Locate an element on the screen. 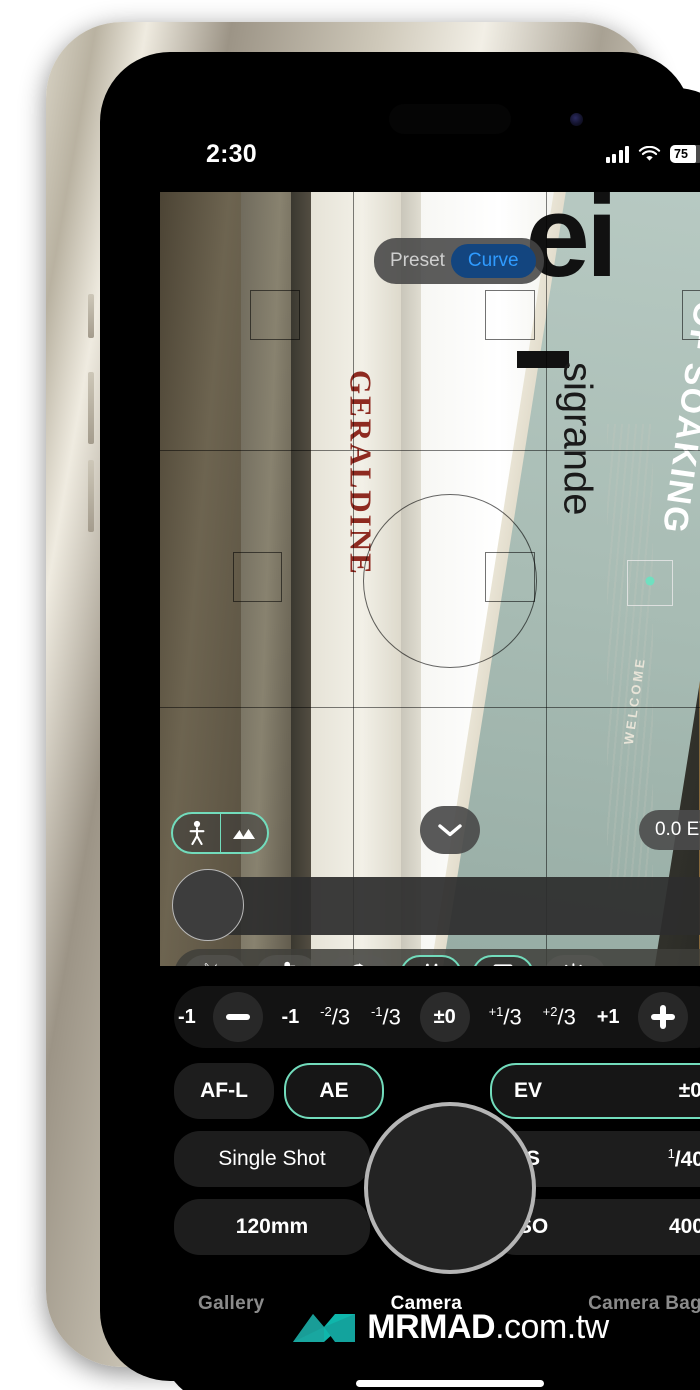  volume-down-button is located at coordinates (91, 496).